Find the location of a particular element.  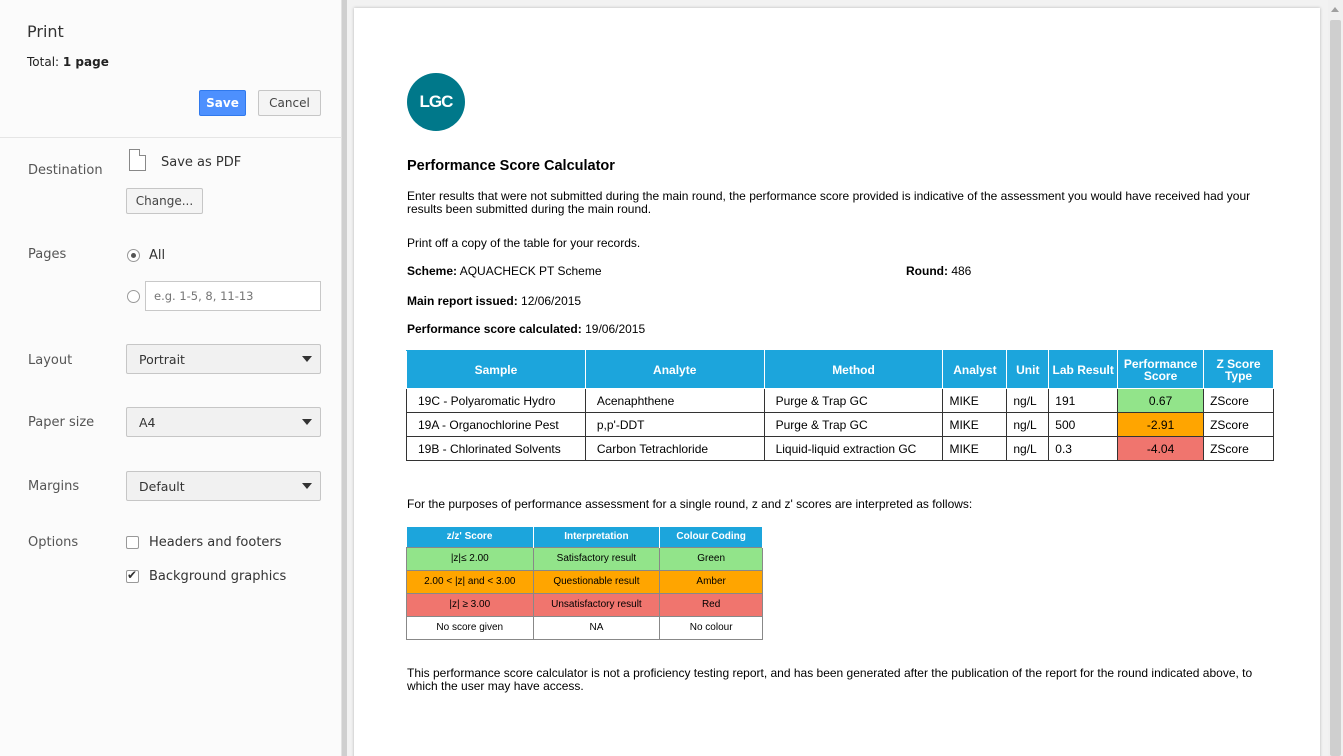

score-cell: -2.91 is located at coordinates (1161, 424).